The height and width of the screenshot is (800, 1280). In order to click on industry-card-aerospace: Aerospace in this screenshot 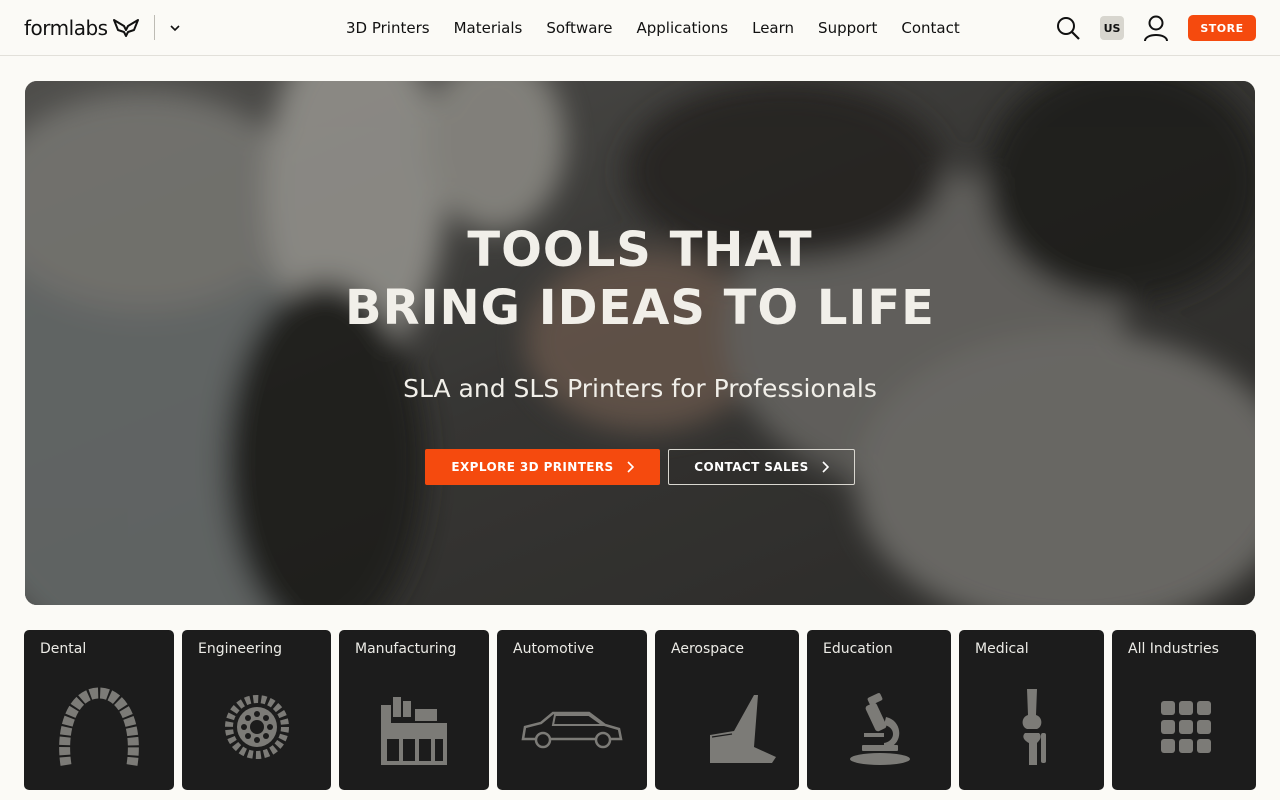, I will do `click(727, 710)`.